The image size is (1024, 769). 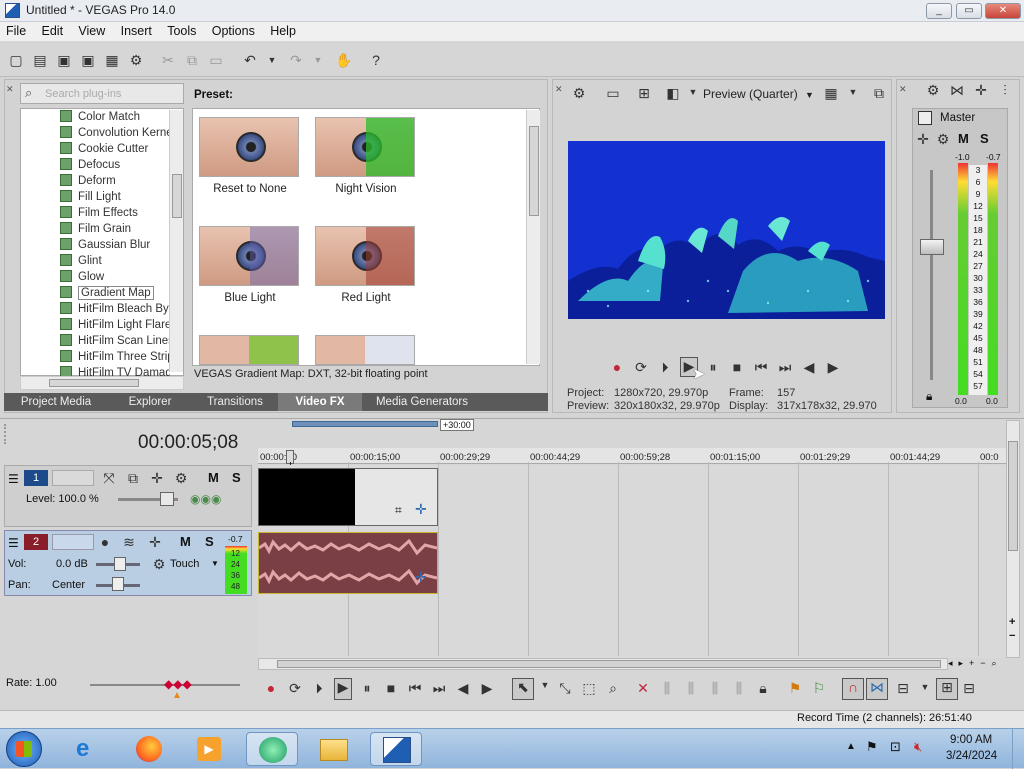 I want to click on preset-scrollbar, so click(x=533, y=237).